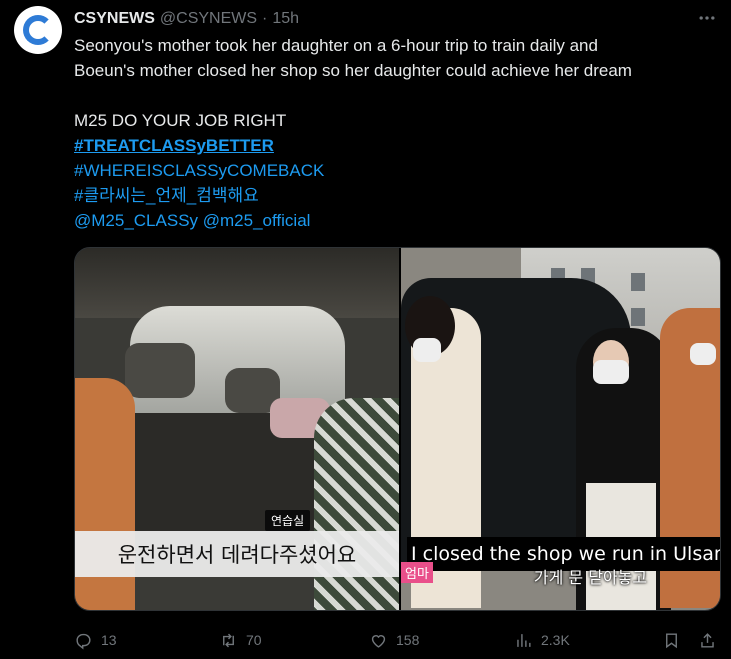 The width and height of the screenshot is (731, 659). I want to click on user-handle: @CSYNEWS, so click(208, 19).